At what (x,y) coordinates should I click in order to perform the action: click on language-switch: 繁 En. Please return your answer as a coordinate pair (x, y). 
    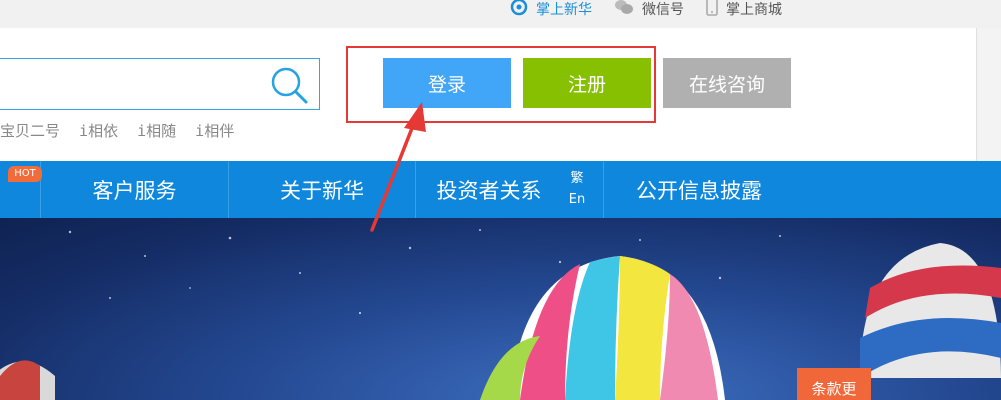
    Looking at the image, I should click on (577, 189).